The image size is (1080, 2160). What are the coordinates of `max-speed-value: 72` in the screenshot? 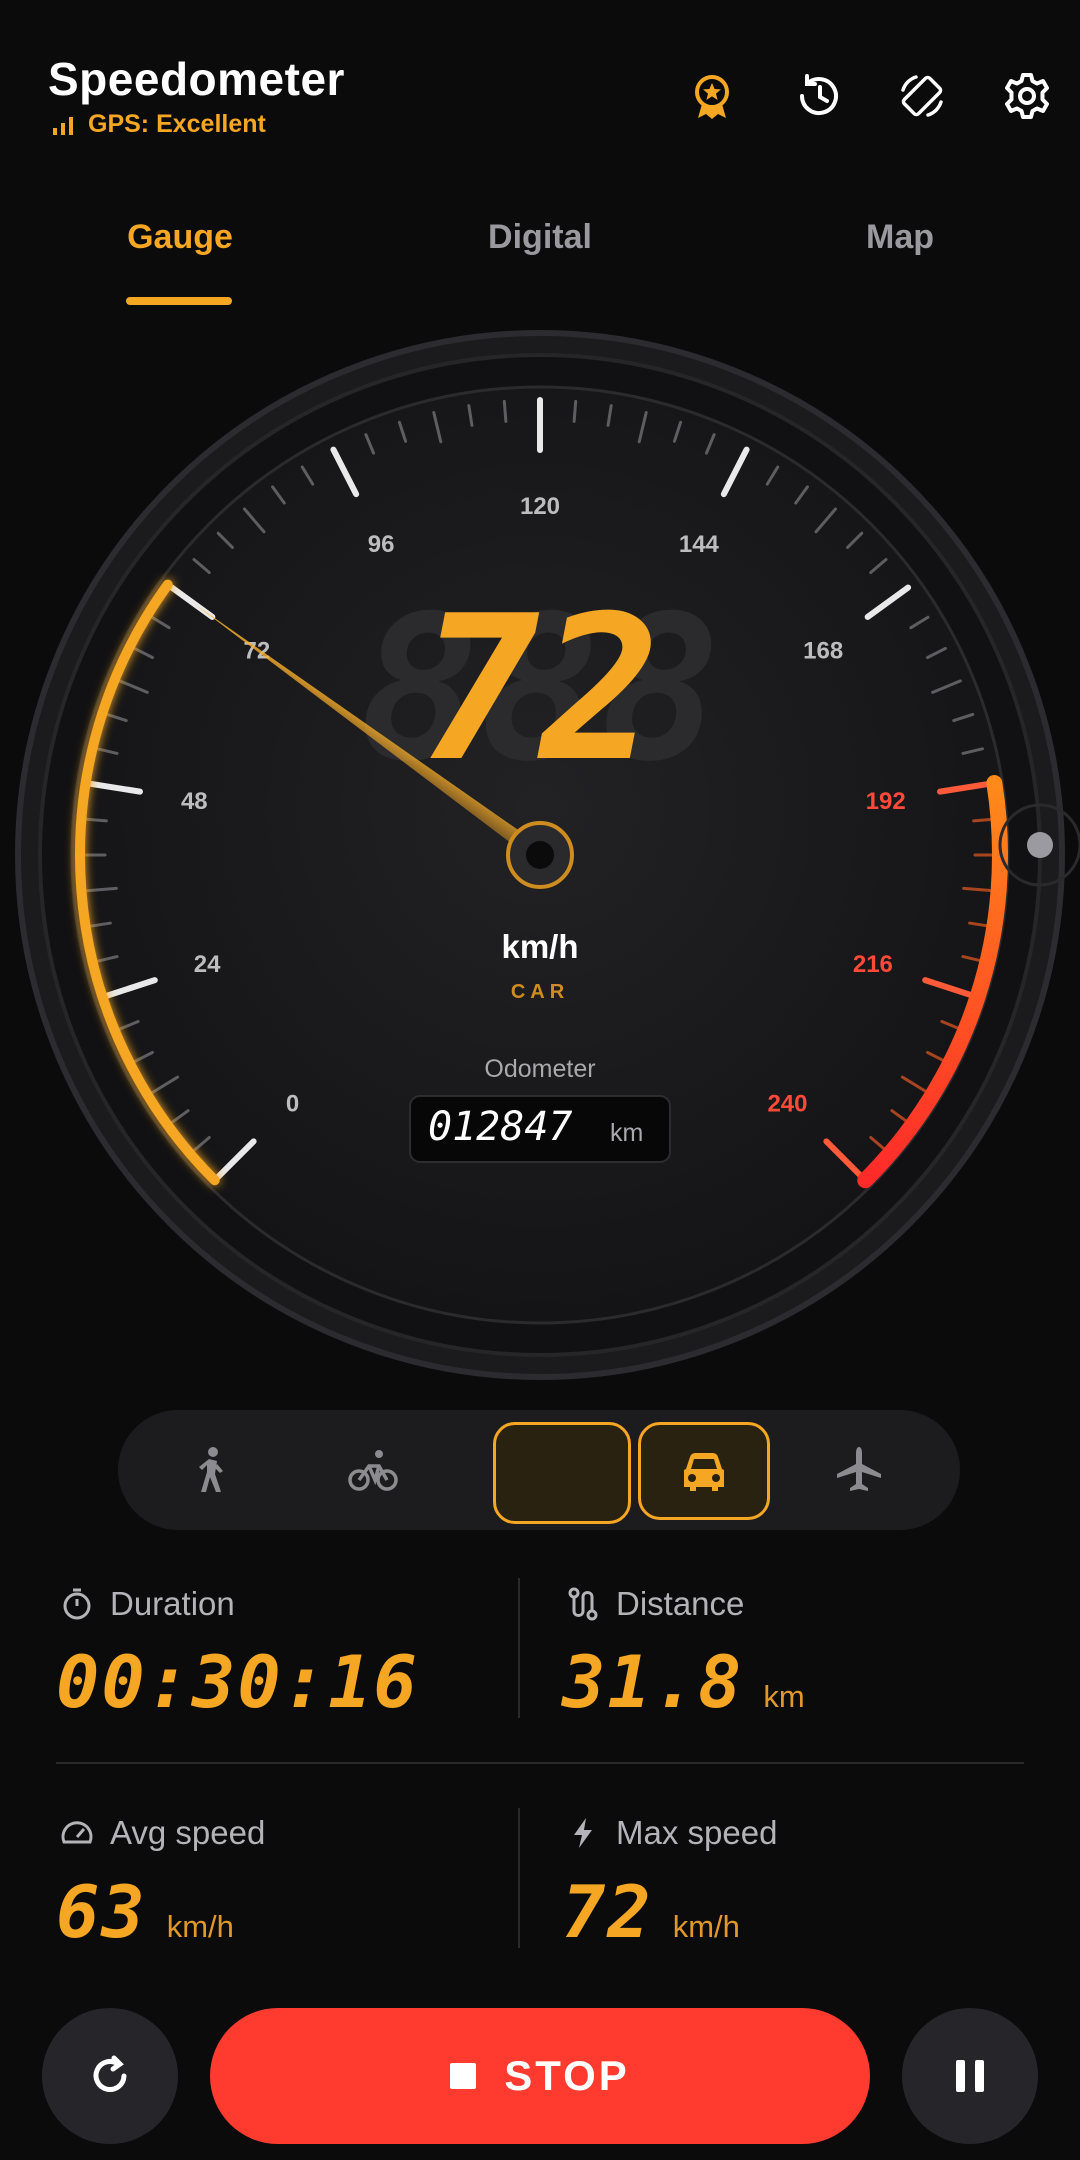 It's located at (607, 1912).